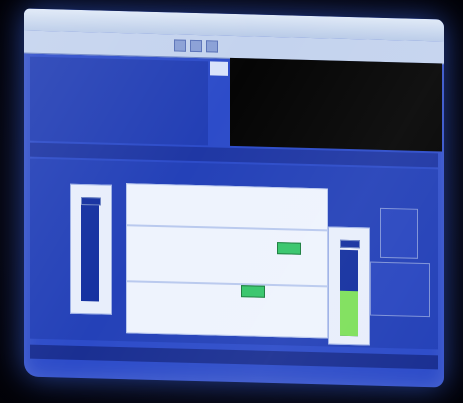 This screenshot has width=463, height=403. I want to click on right-tank-gauge, so click(349, 286).